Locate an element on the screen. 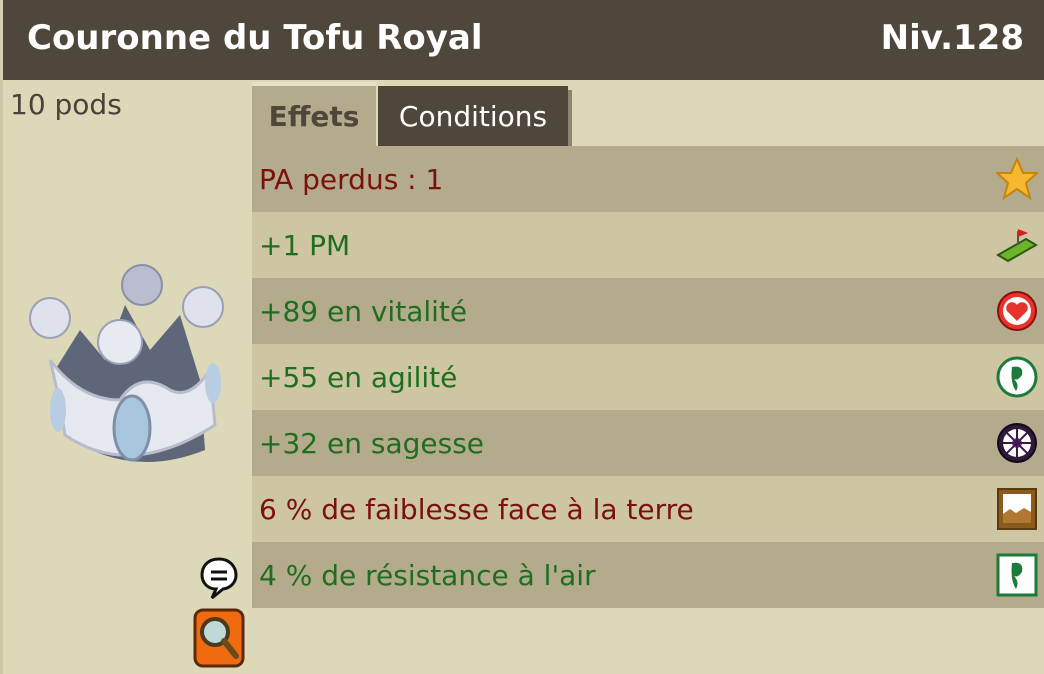 This screenshot has height=674, width=1044. effect-text: +89 en vitalité is located at coordinates (363, 311).